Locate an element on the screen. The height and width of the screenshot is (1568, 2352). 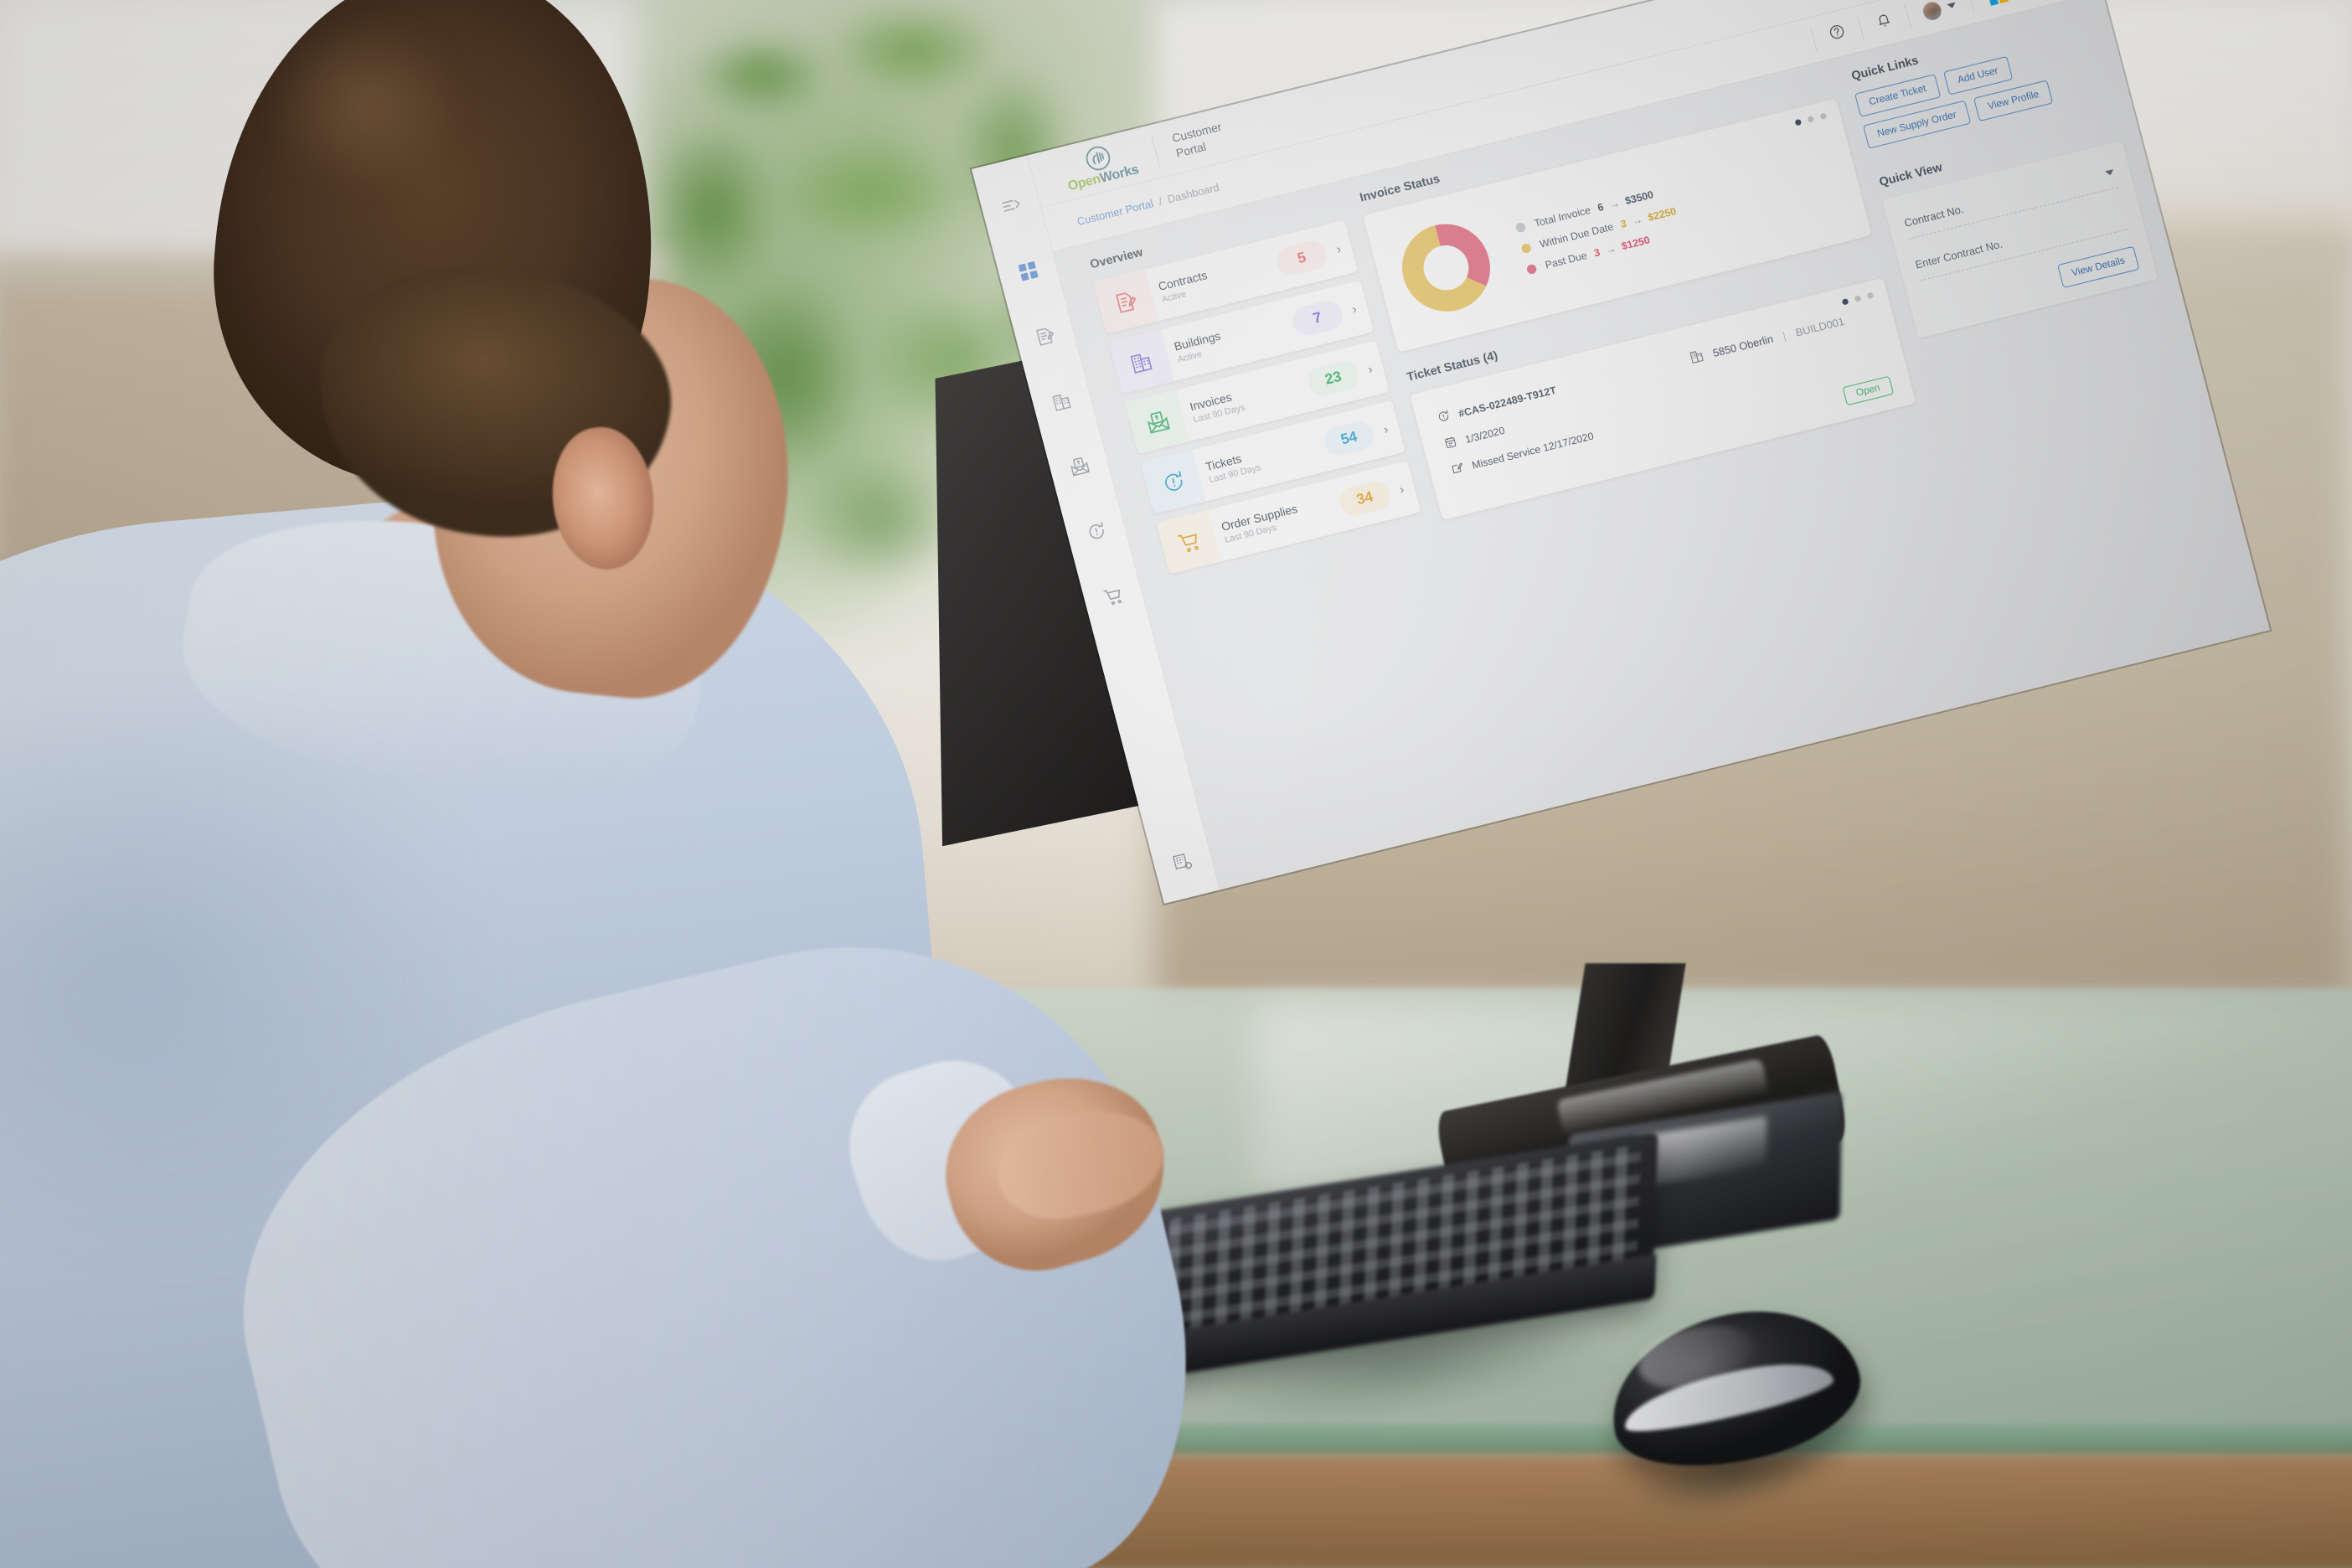
hamburger-collapse-icon is located at coordinates (1011, 209).